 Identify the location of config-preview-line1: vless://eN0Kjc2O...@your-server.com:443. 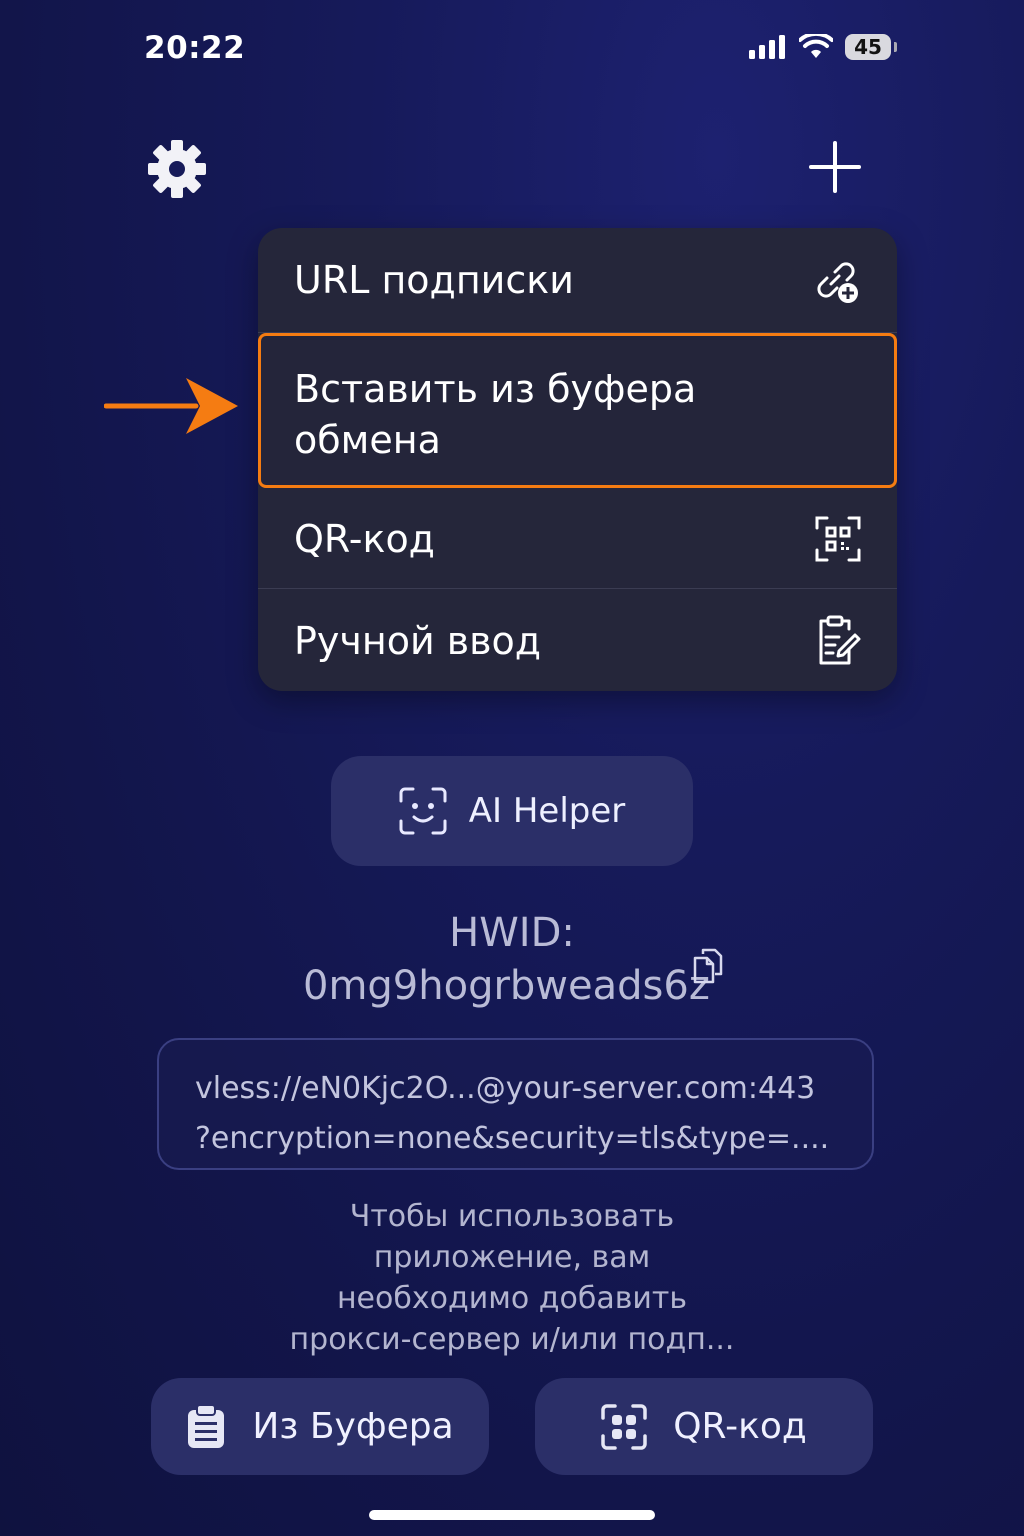
(505, 1088).